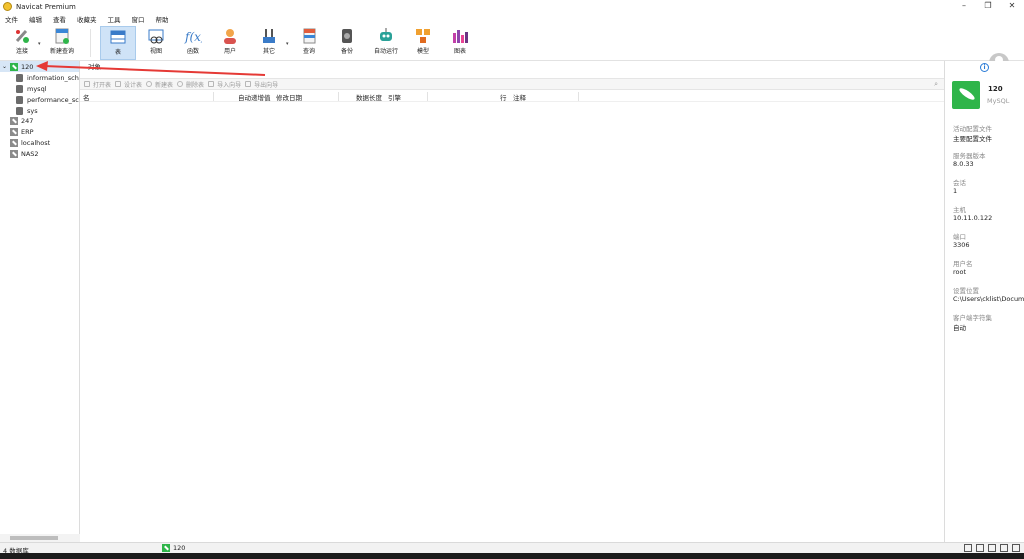 This screenshot has width=1024, height=559. Describe the element at coordinates (988, 6) in the screenshot. I see `maximize-button: ❐` at that location.